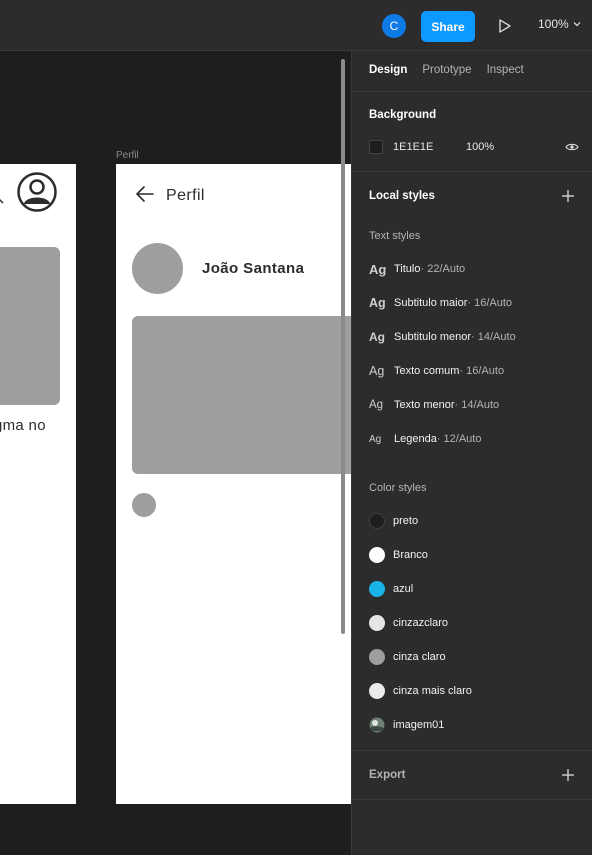  I want to click on canvas-scrollbar, so click(343, 346).